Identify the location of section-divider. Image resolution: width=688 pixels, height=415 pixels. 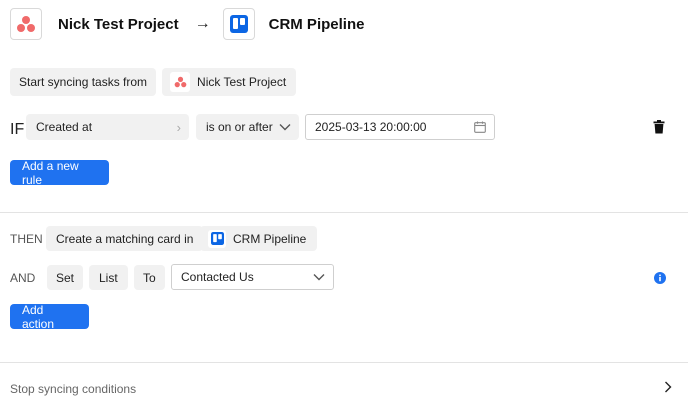
(344, 212).